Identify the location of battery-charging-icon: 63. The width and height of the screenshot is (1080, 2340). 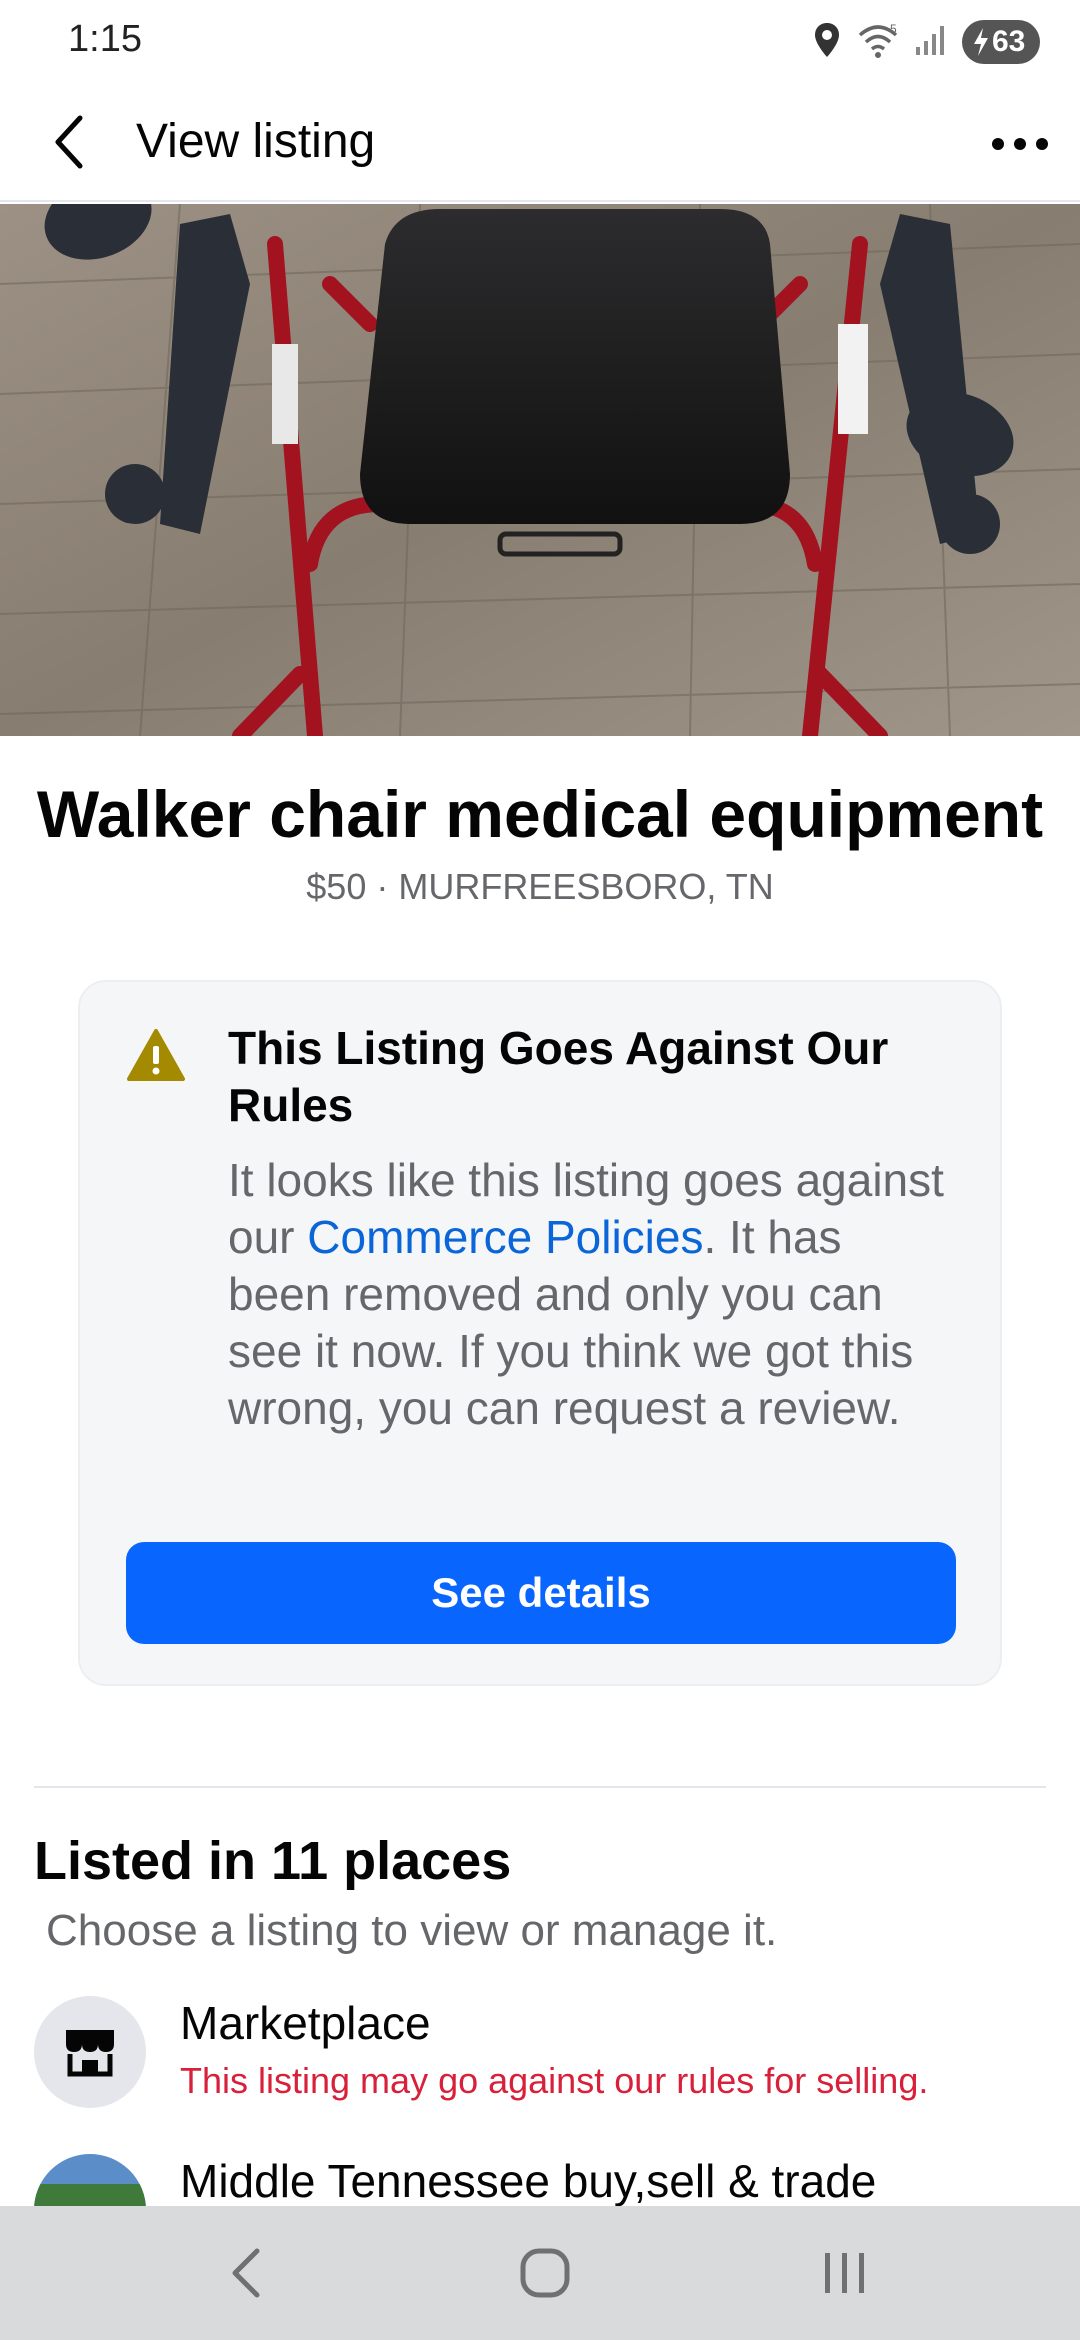
(1001, 42).